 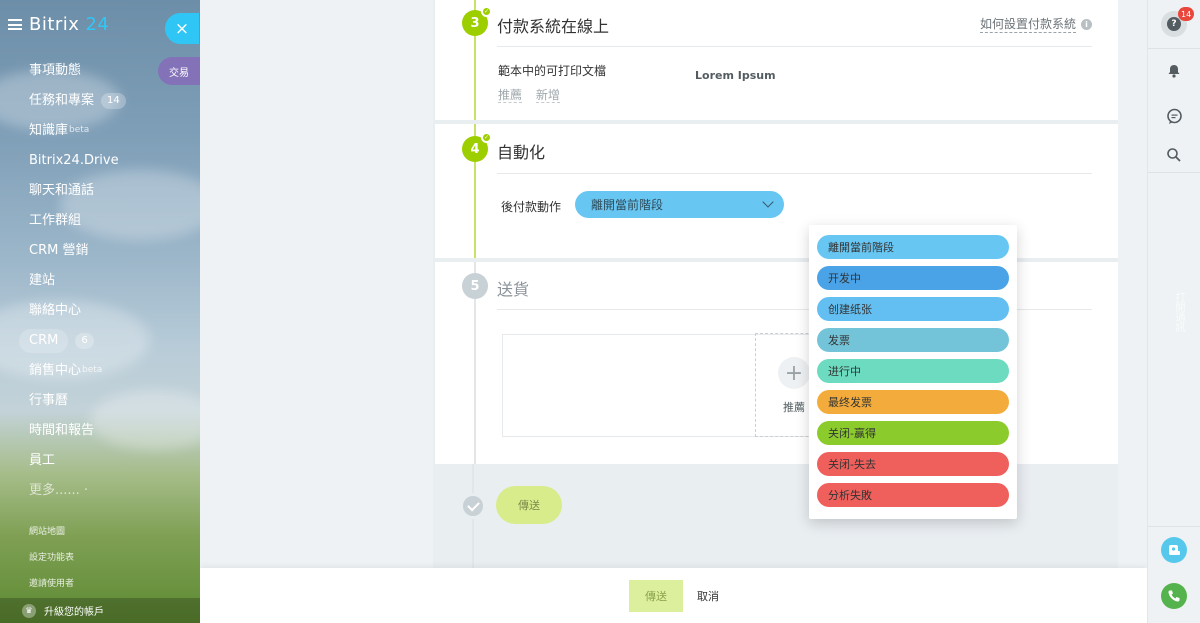 I want to click on menu-item-workgroups: 工作群組, so click(x=109, y=221).